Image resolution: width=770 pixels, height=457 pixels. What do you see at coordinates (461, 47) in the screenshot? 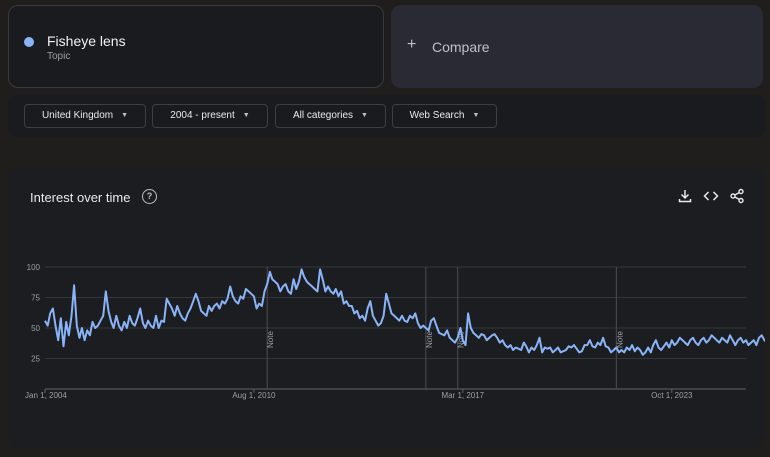
I see `compare-label: Compare` at bounding box center [461, 47].